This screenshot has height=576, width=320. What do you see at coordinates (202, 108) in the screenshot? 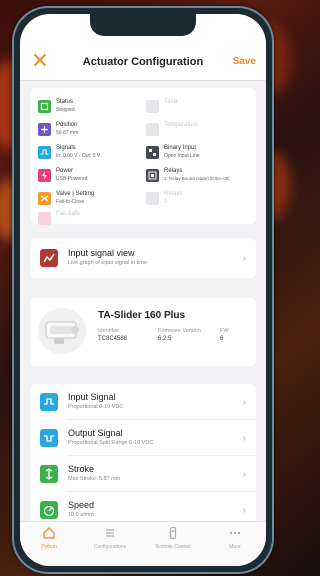
I see `status-item-time: Time` at bounding box center [202, 108].